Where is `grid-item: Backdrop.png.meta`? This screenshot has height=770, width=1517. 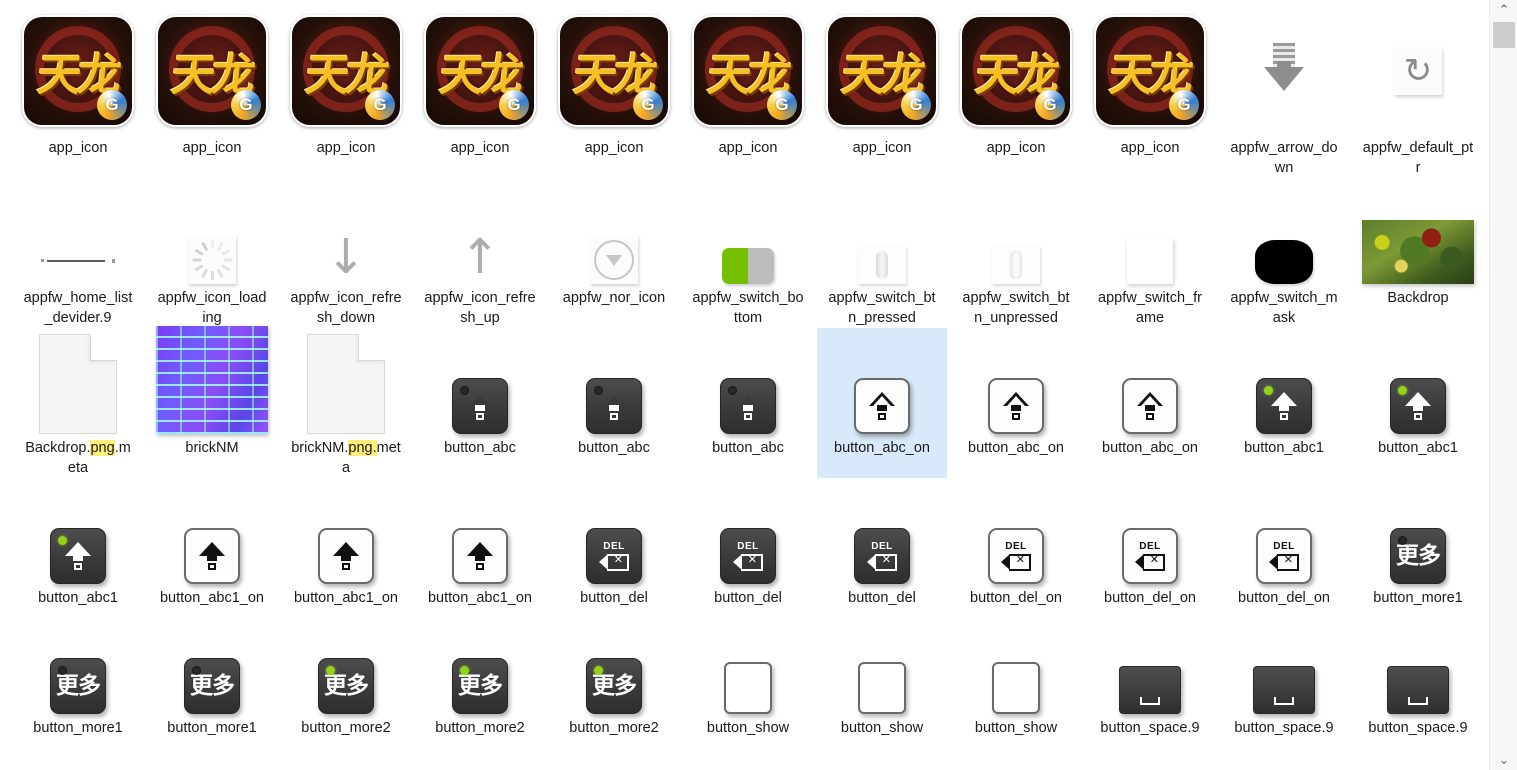 grid-item: Backdrop.png.meta is located at coordinates (78, 403).